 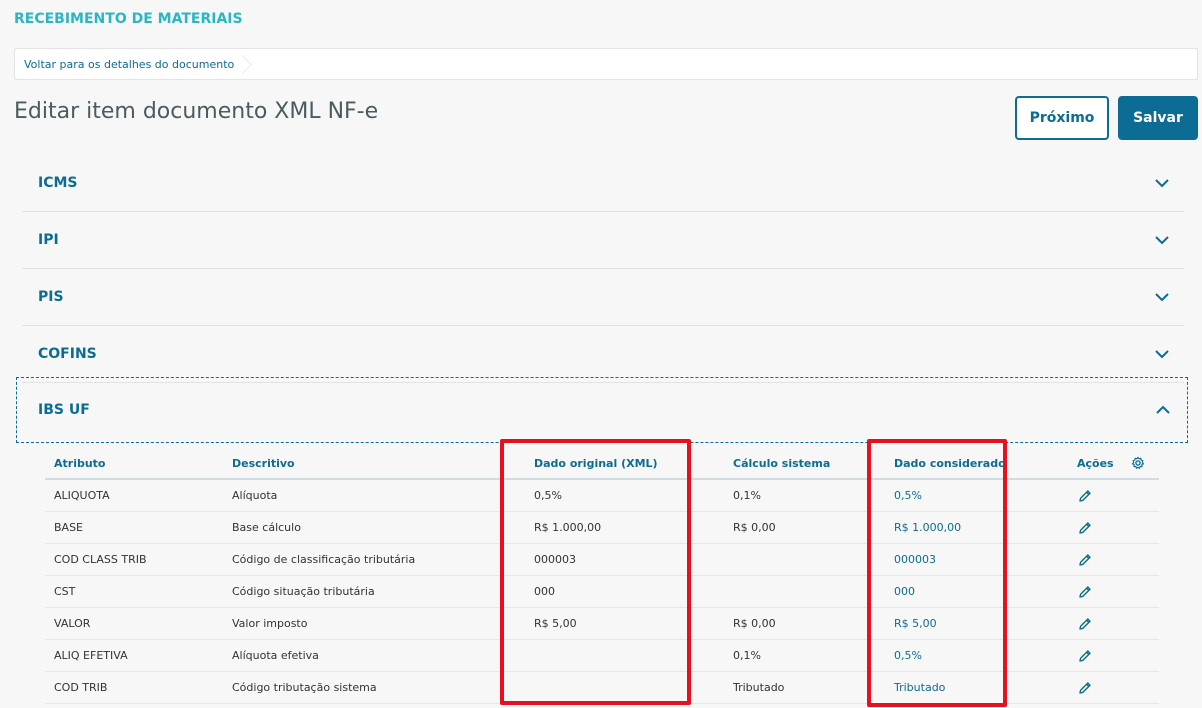 What do you see at coordinates (603, 354) in the screenshot?
I see `section-cofins: COFINS` at bounding box center [603, 354].